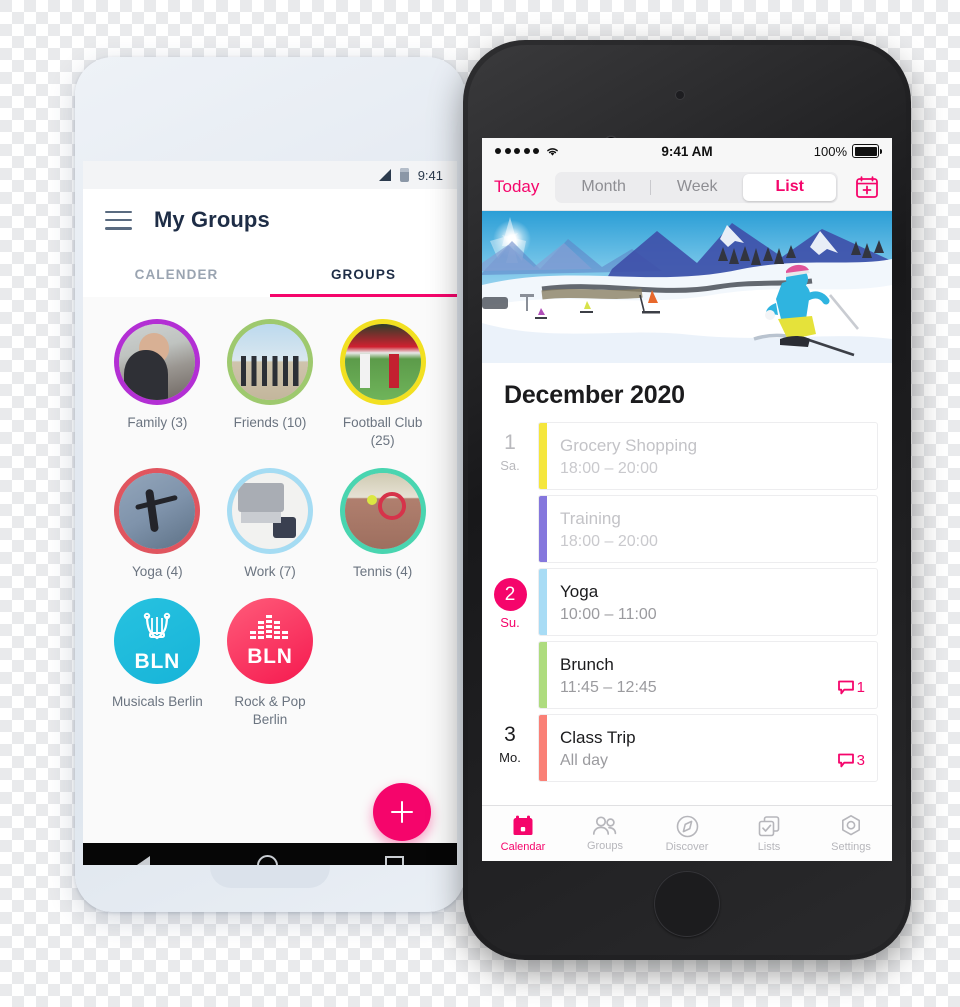 Image resolution: width=960 pixels, height=1007 pixels. I want to click on tab-lists: Lists, so click(769, 833).